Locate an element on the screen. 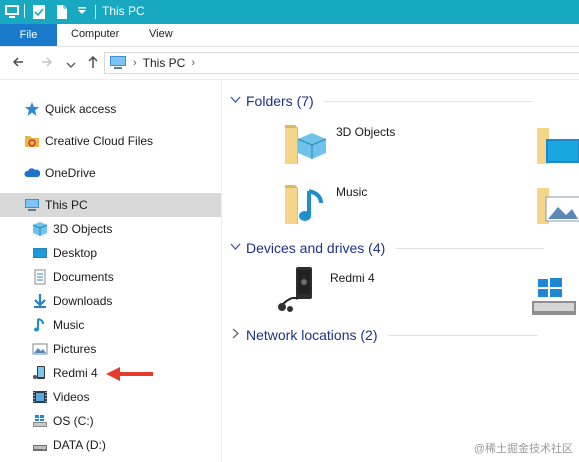 The height and width of the screenshot is (462, 579). tile-label: 3D Objects is located at coordinates (366, 132).